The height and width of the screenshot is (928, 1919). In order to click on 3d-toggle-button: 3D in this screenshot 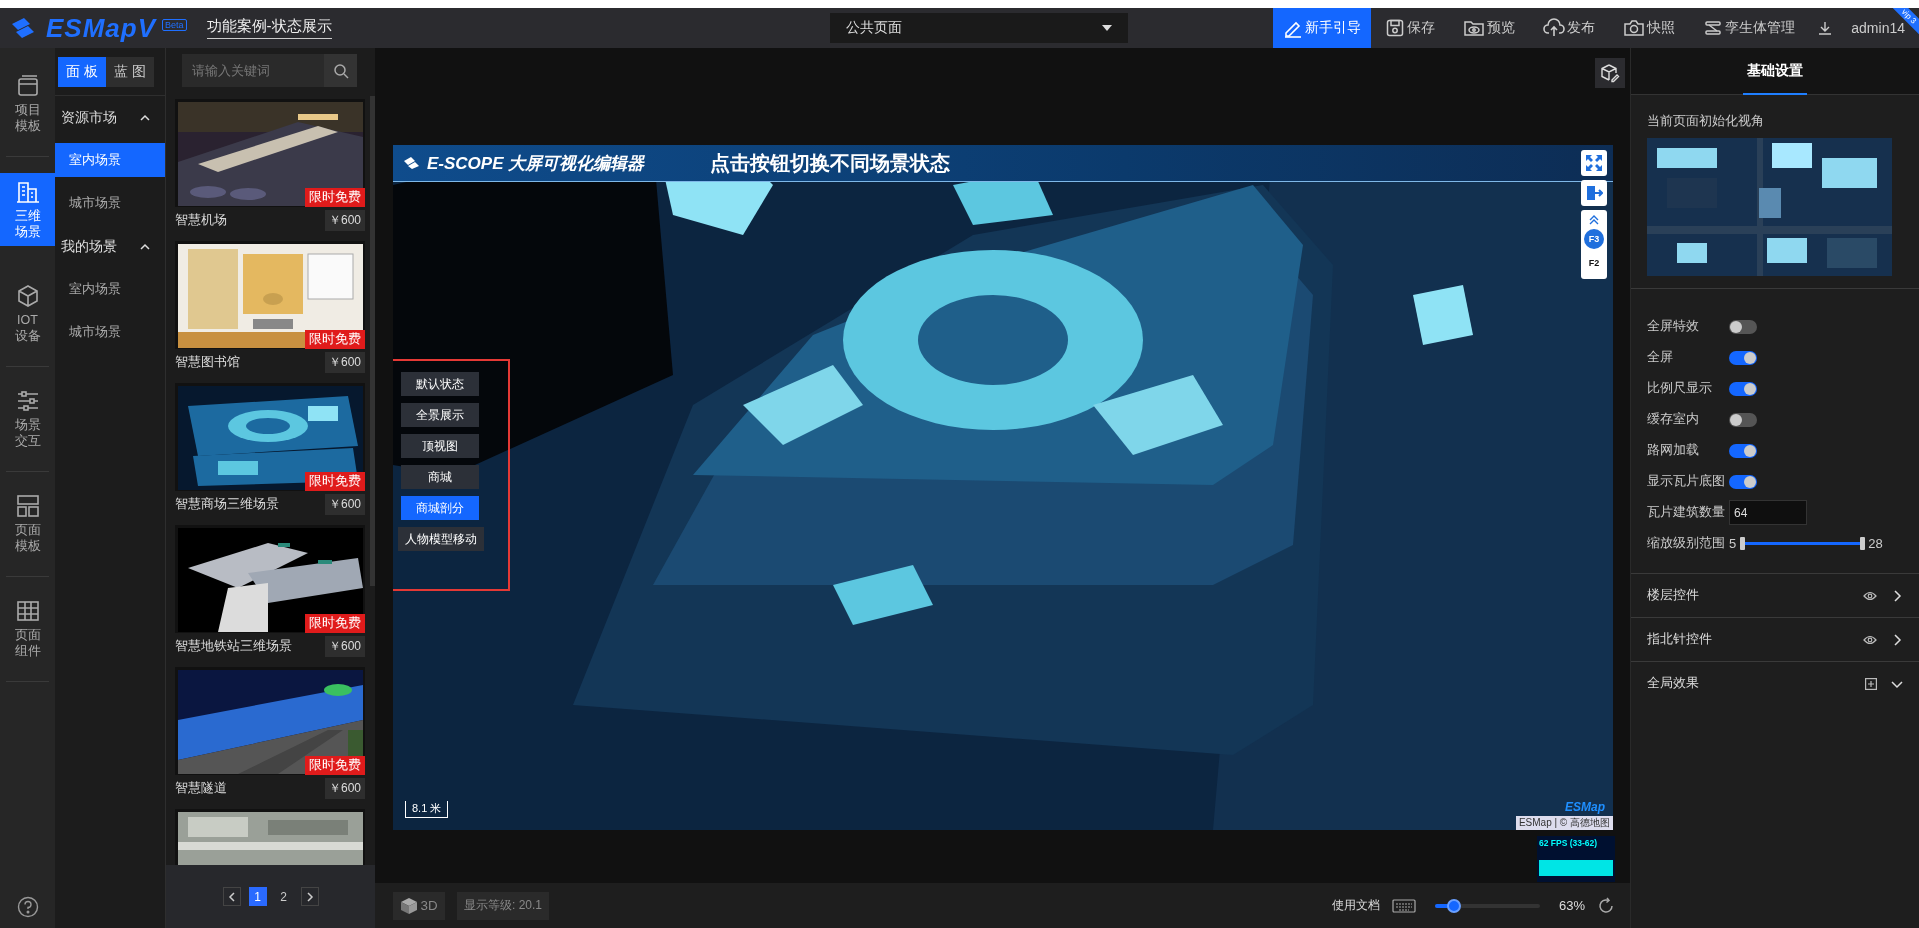, I will do `click(419, 905)`.